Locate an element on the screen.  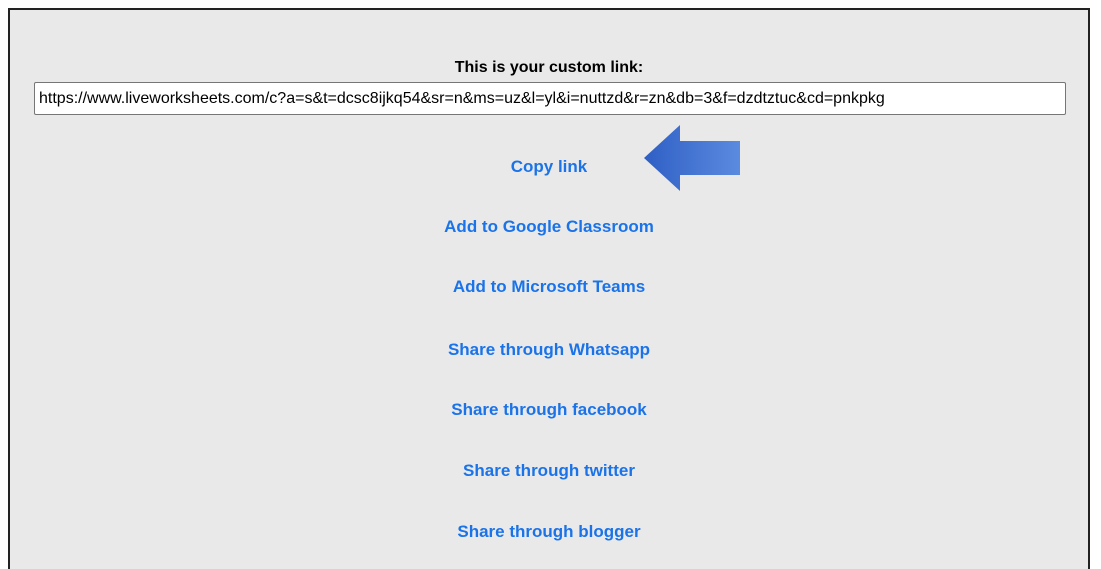
add-to-google-classroom-button: Add to Google Classroom is located at coordinates (549, 227).